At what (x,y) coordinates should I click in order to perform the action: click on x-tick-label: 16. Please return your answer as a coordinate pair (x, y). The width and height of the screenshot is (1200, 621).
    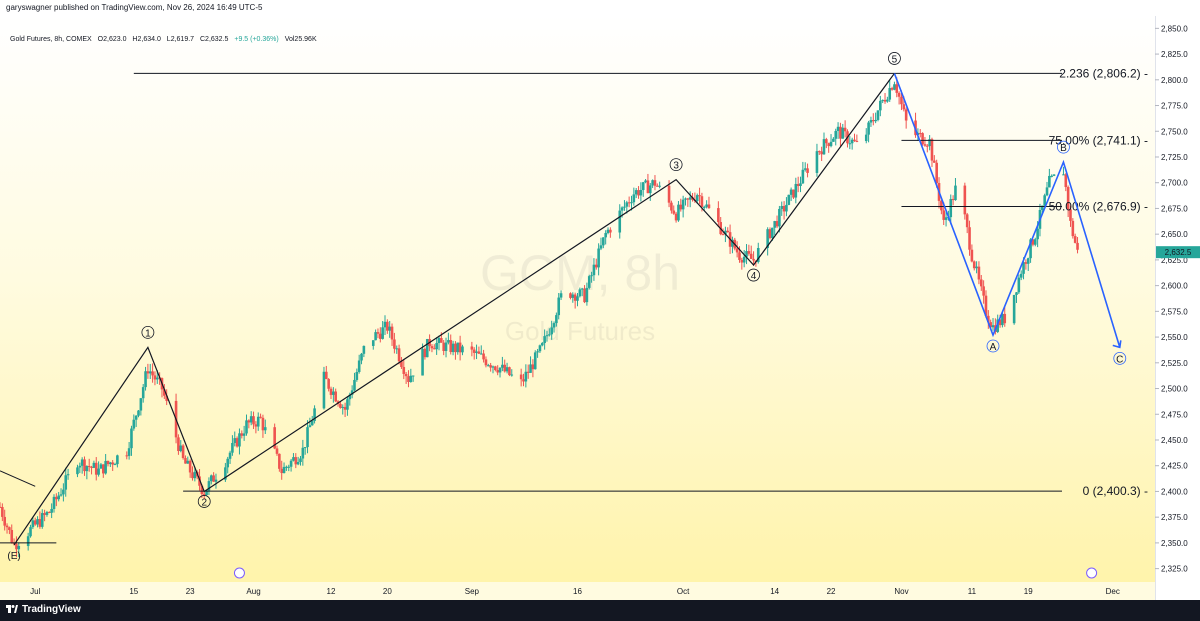
    Looking at the image, I should click on (577, 591).